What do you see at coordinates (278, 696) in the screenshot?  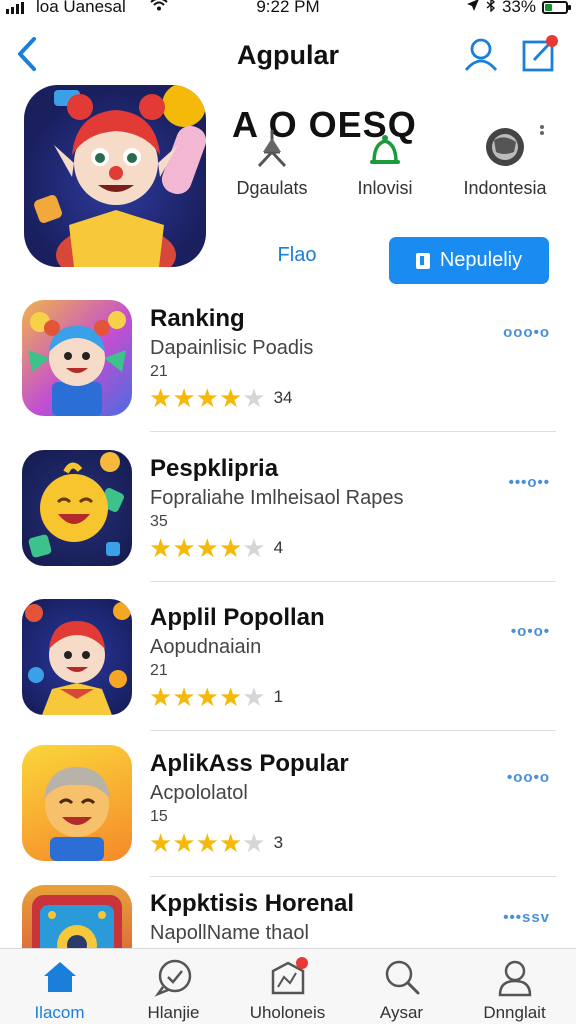 I see `rating-count: 1` at bounding box center [278, 696].